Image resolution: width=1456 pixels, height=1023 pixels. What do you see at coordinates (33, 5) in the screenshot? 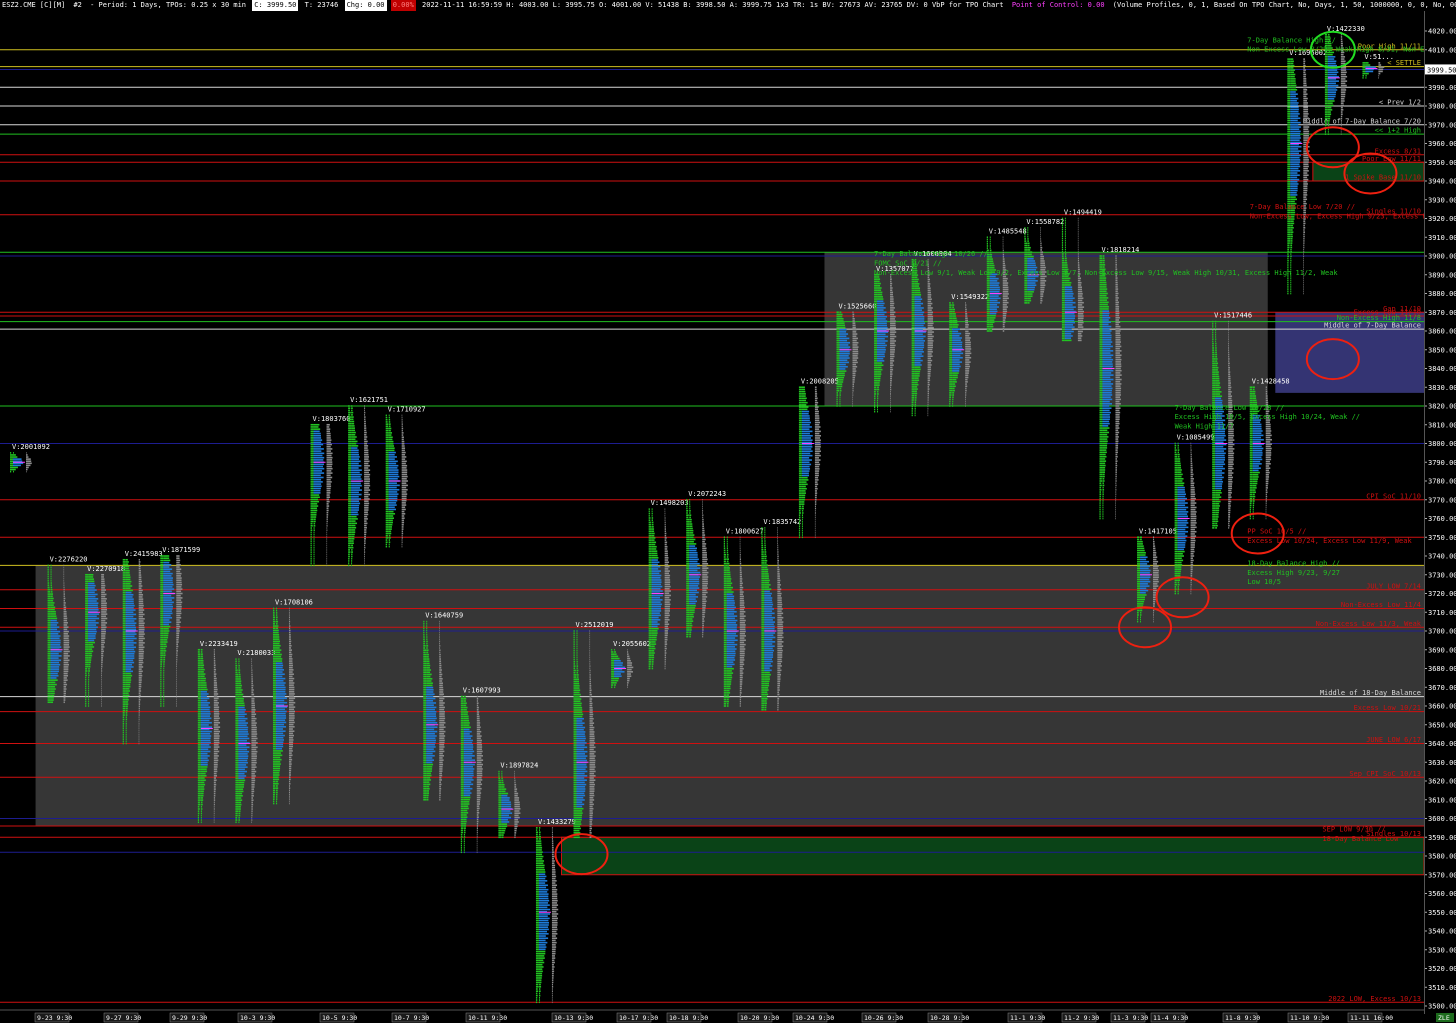
I see `symbol-label: ESZ2.CME [C][M]` at bounding box center [33, 5].